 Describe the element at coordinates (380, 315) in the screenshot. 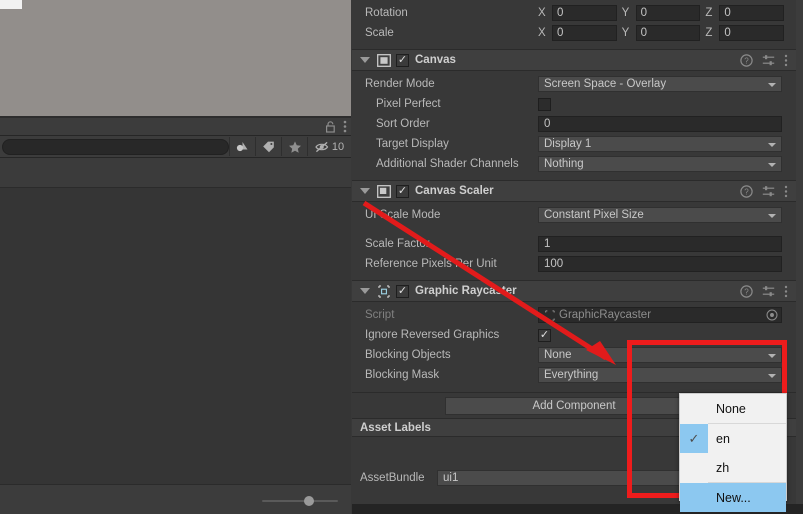

I see `row-label: Script` at that location.